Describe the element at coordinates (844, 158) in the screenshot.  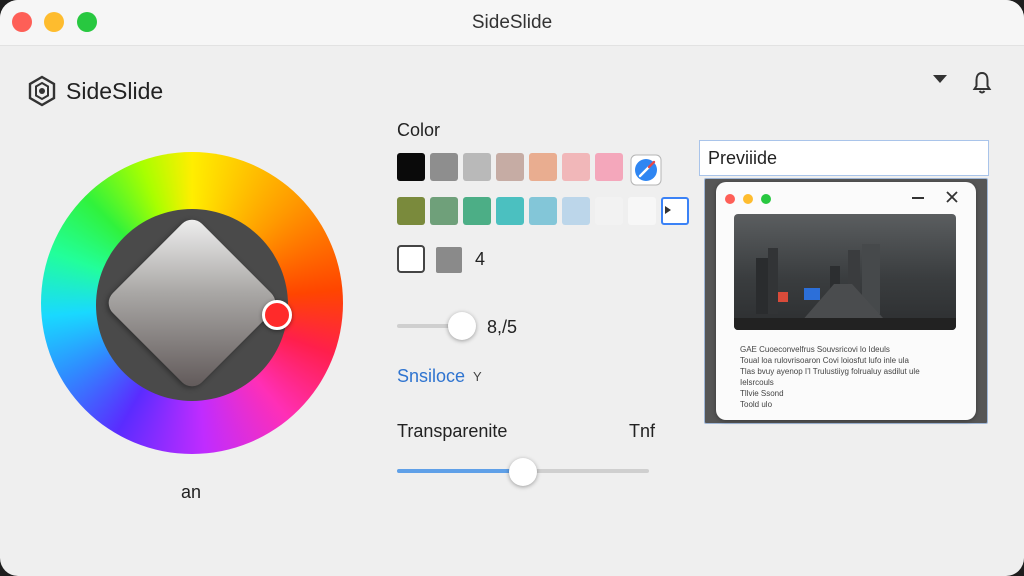
I see `preview-title-field: Previiide` at that location.